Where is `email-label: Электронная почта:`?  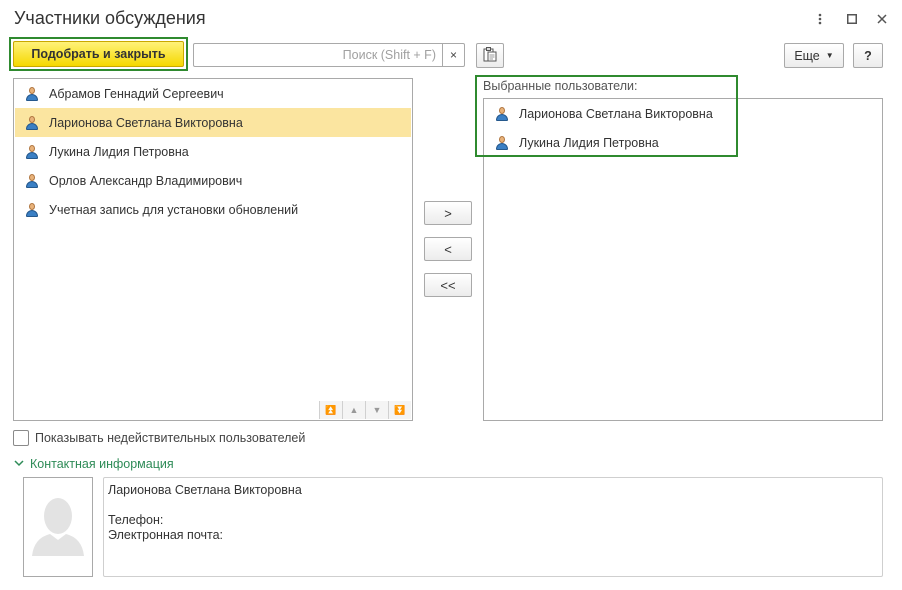
email-label: Электронная почта: is located at coordinates (166, 535).